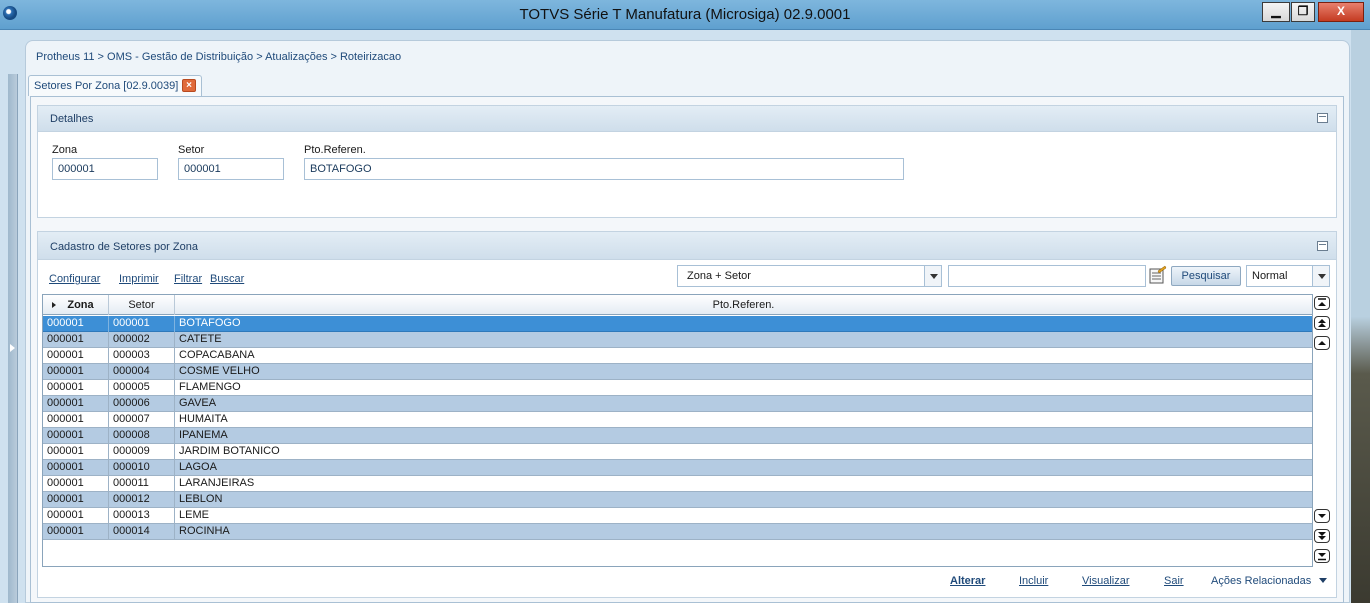 Image resolution: width=1370 pixels, height=603 pixels. Describe the element at coordinates (142, 452) in the screenshot. I see `cell-setor: 000009` at that location.